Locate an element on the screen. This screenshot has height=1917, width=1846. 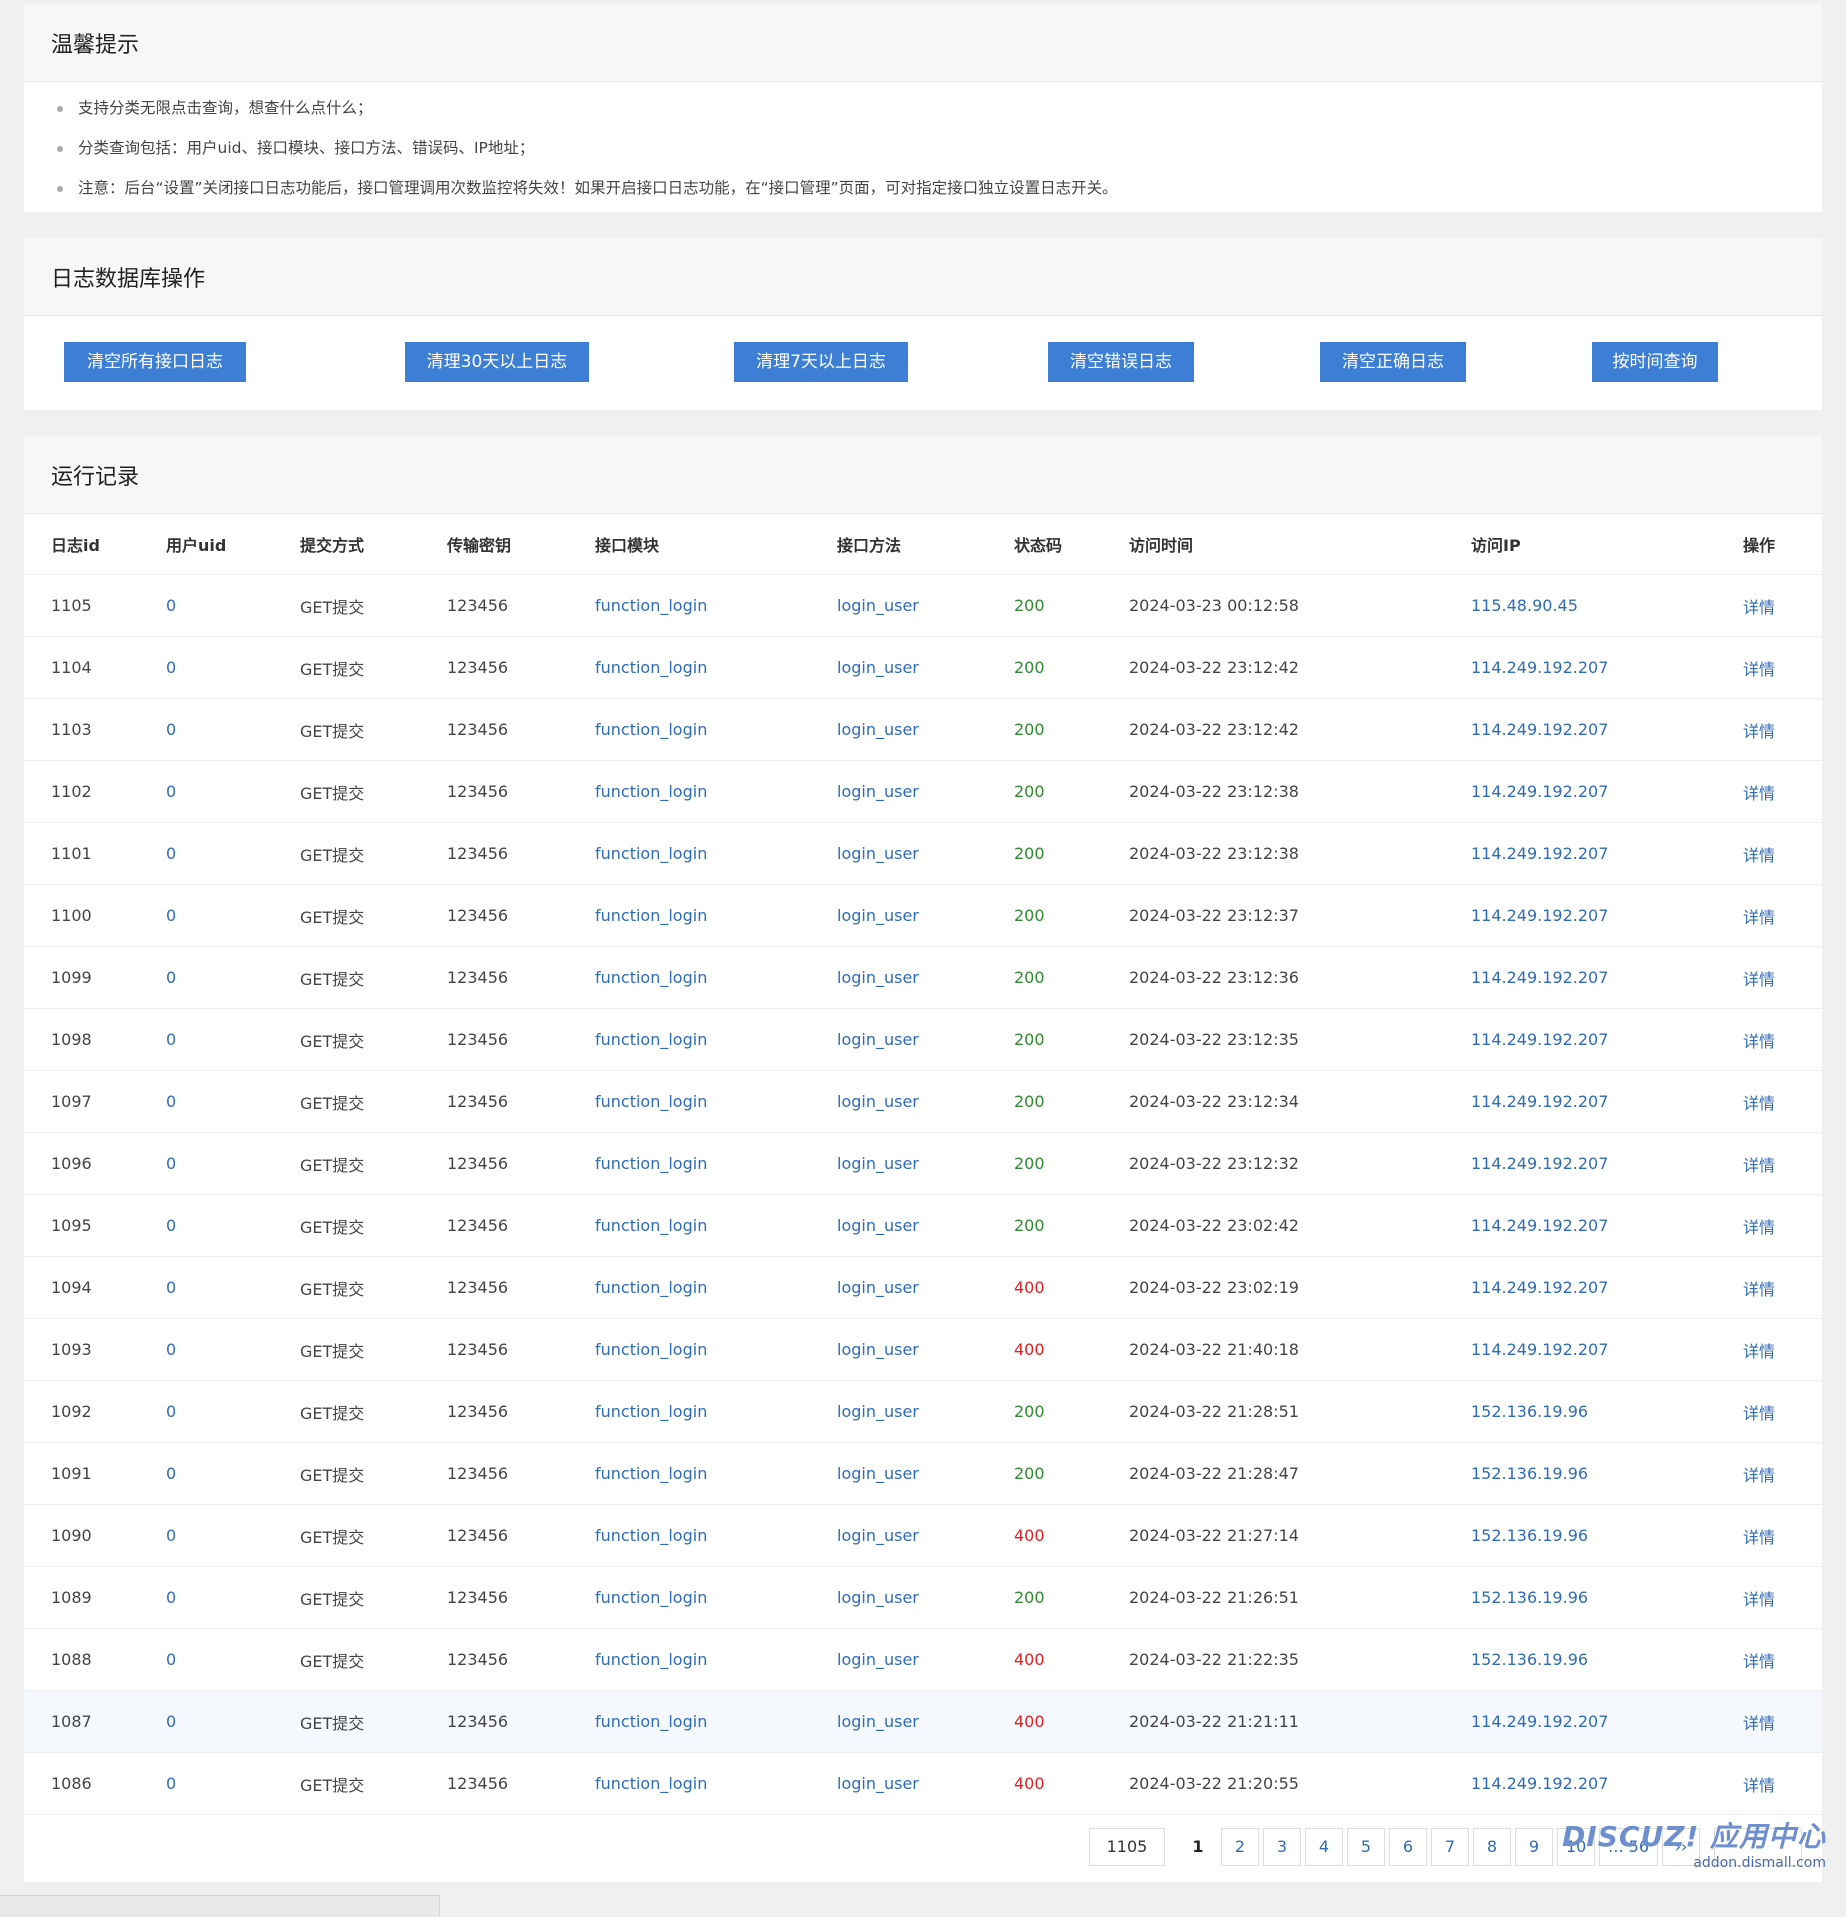
query-by-time-button: 按时间查询 is located at coordinates (1655, 362).